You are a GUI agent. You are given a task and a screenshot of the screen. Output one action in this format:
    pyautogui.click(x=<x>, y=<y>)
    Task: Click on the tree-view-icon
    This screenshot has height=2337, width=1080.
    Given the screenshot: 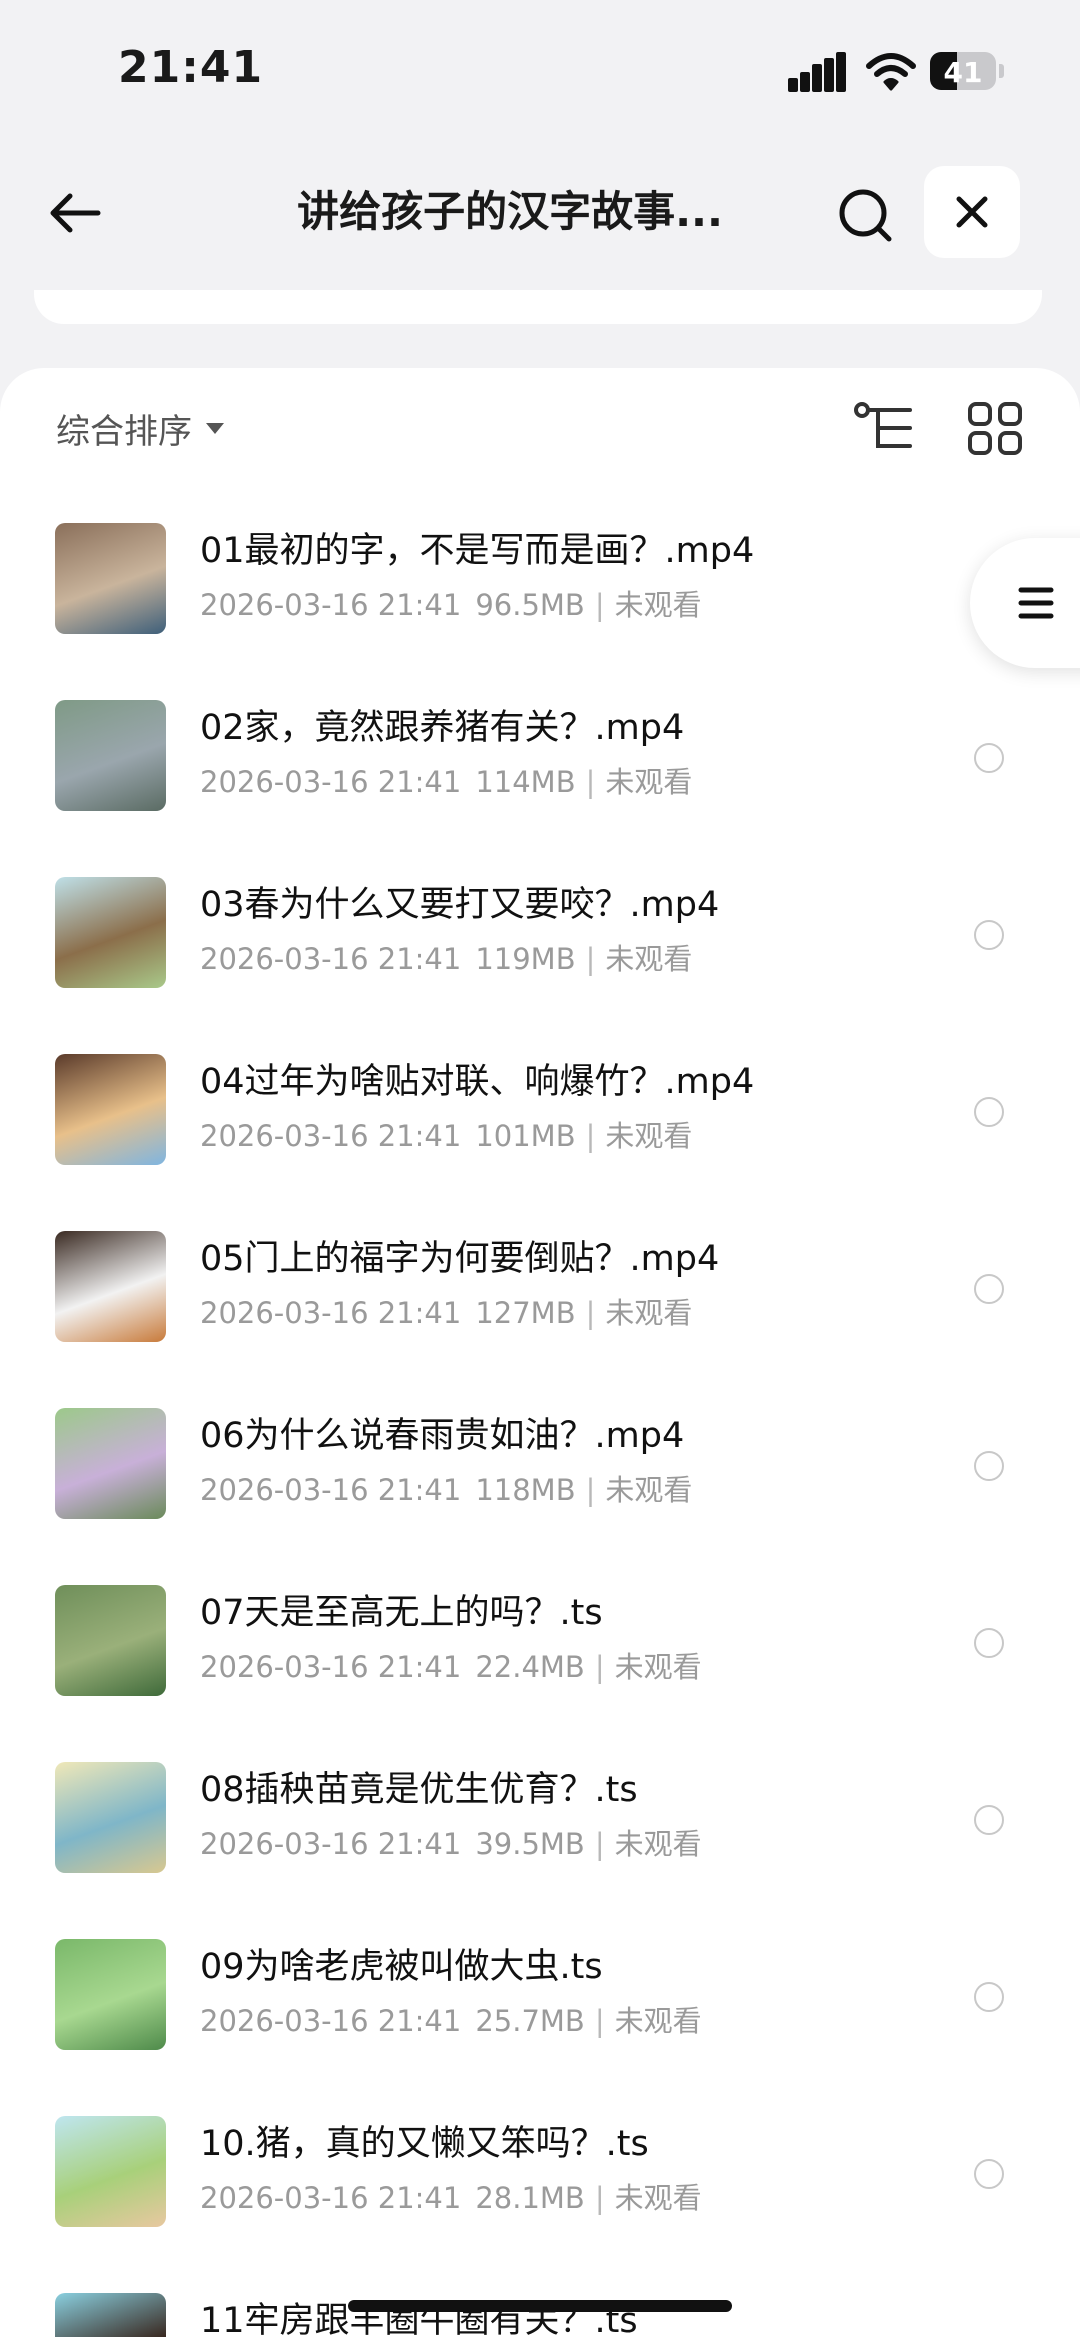 What is the action you would take?
    pyautogui.click(x=883, y=425)
    